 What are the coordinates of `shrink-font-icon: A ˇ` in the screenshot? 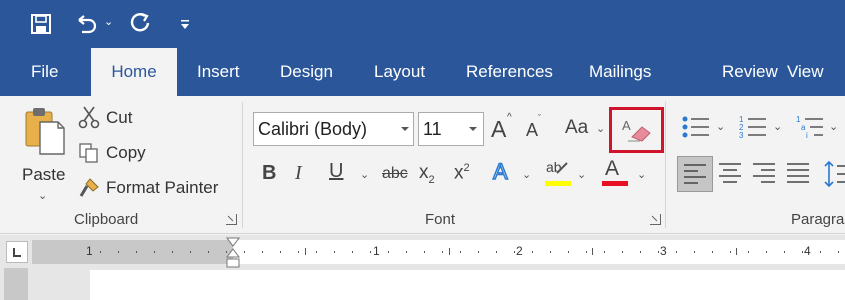 It's located at (536, 127).